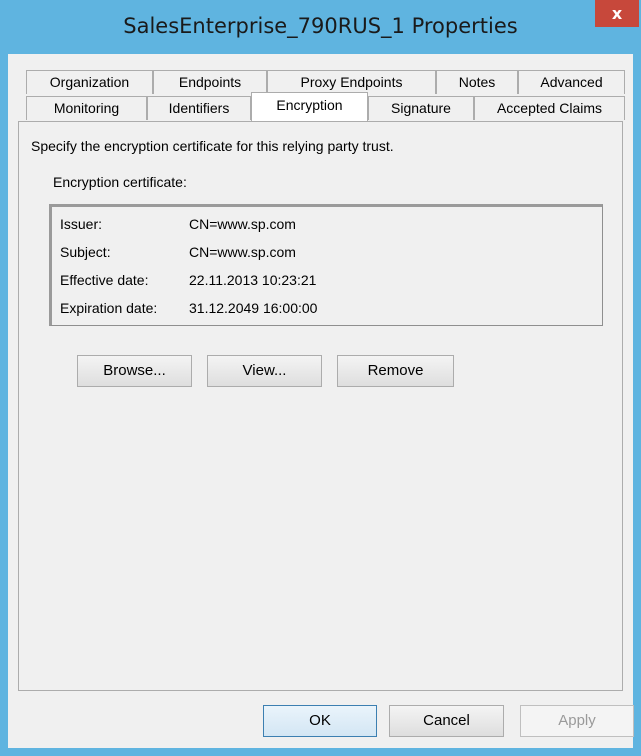 Image resolution: width=641 pixels, height=756 pixels. I want to click on title-bar: SalesEnterprise_790RUS_1 Properties x, so click(320, 30).